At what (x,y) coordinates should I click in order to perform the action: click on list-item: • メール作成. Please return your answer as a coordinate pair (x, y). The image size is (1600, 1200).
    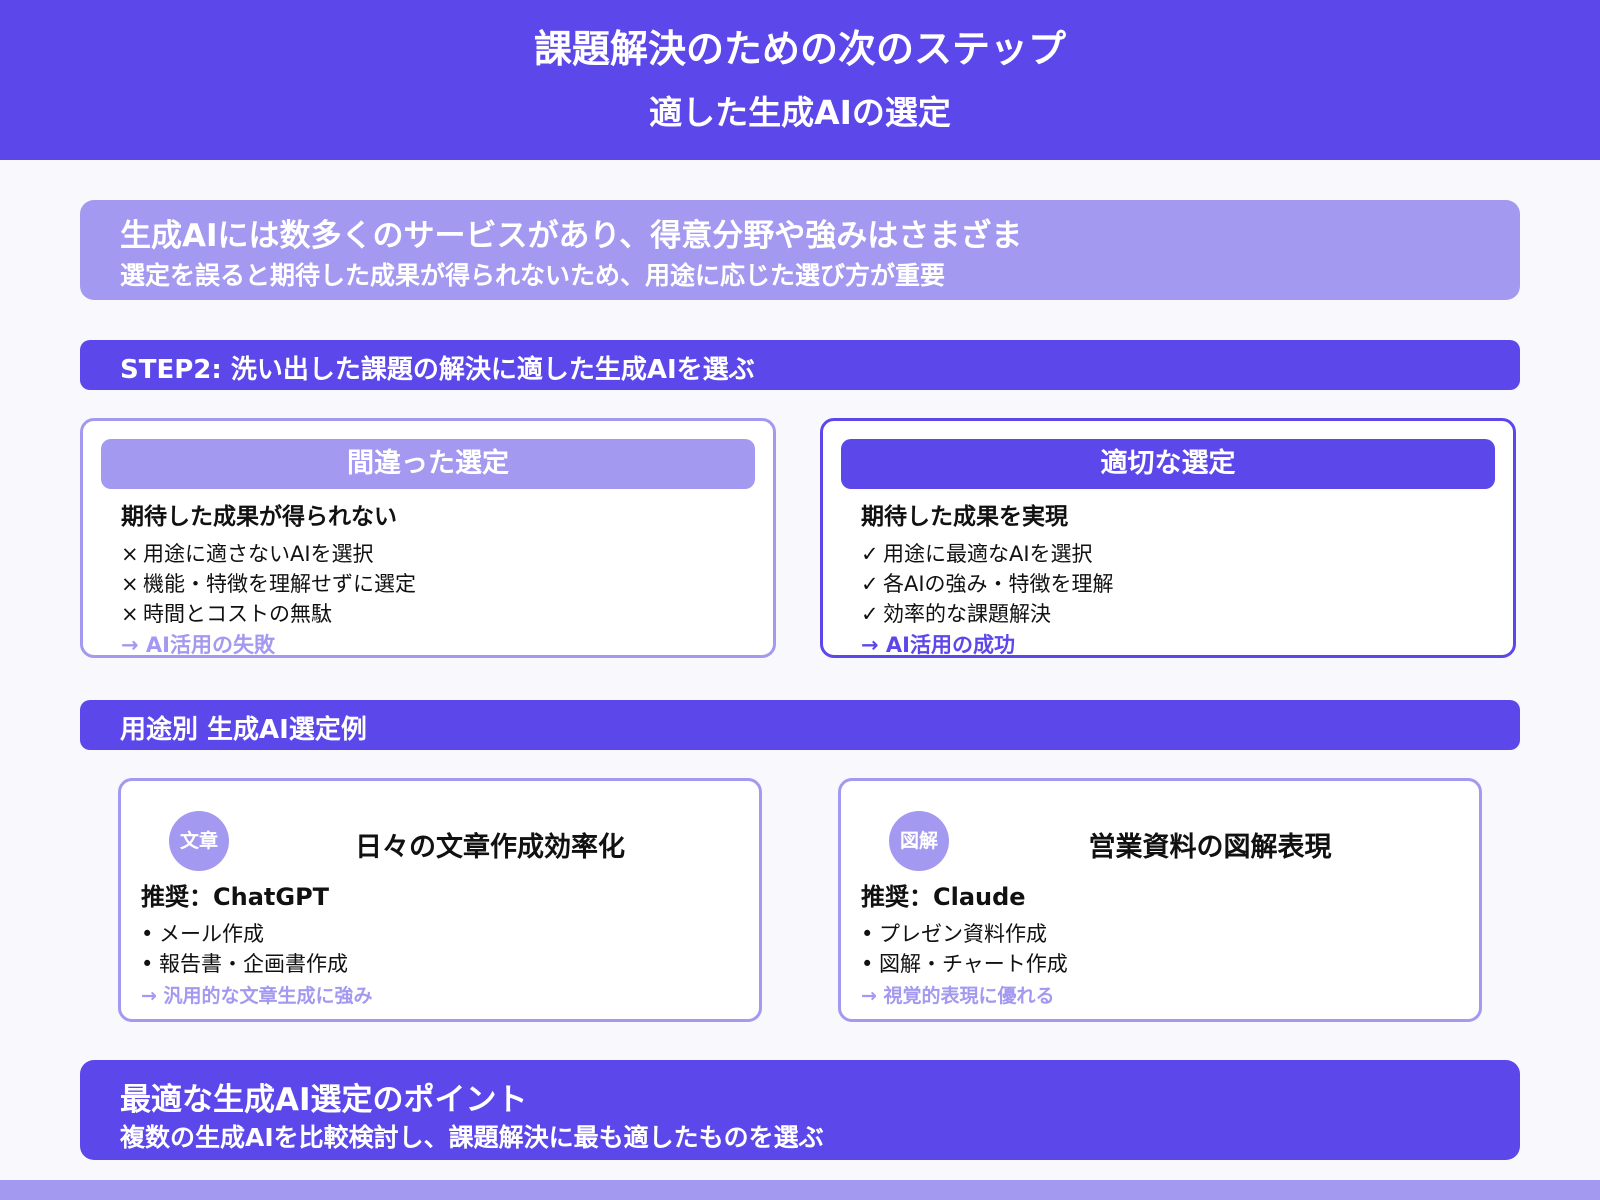
    Looking at the image, I should click on (244, 934).